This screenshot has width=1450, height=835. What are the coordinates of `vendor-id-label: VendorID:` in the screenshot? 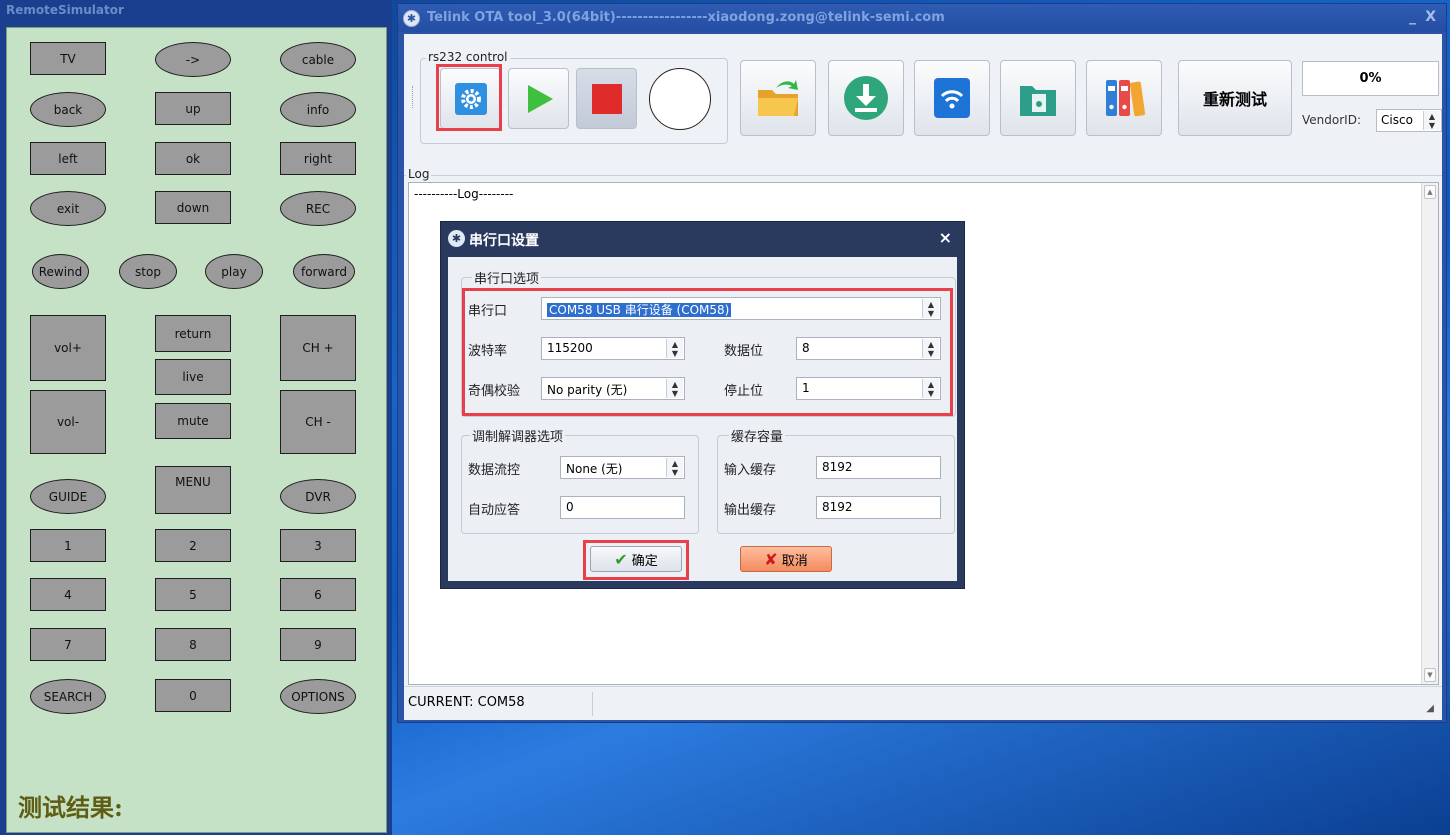 It's located at (1331, 120).